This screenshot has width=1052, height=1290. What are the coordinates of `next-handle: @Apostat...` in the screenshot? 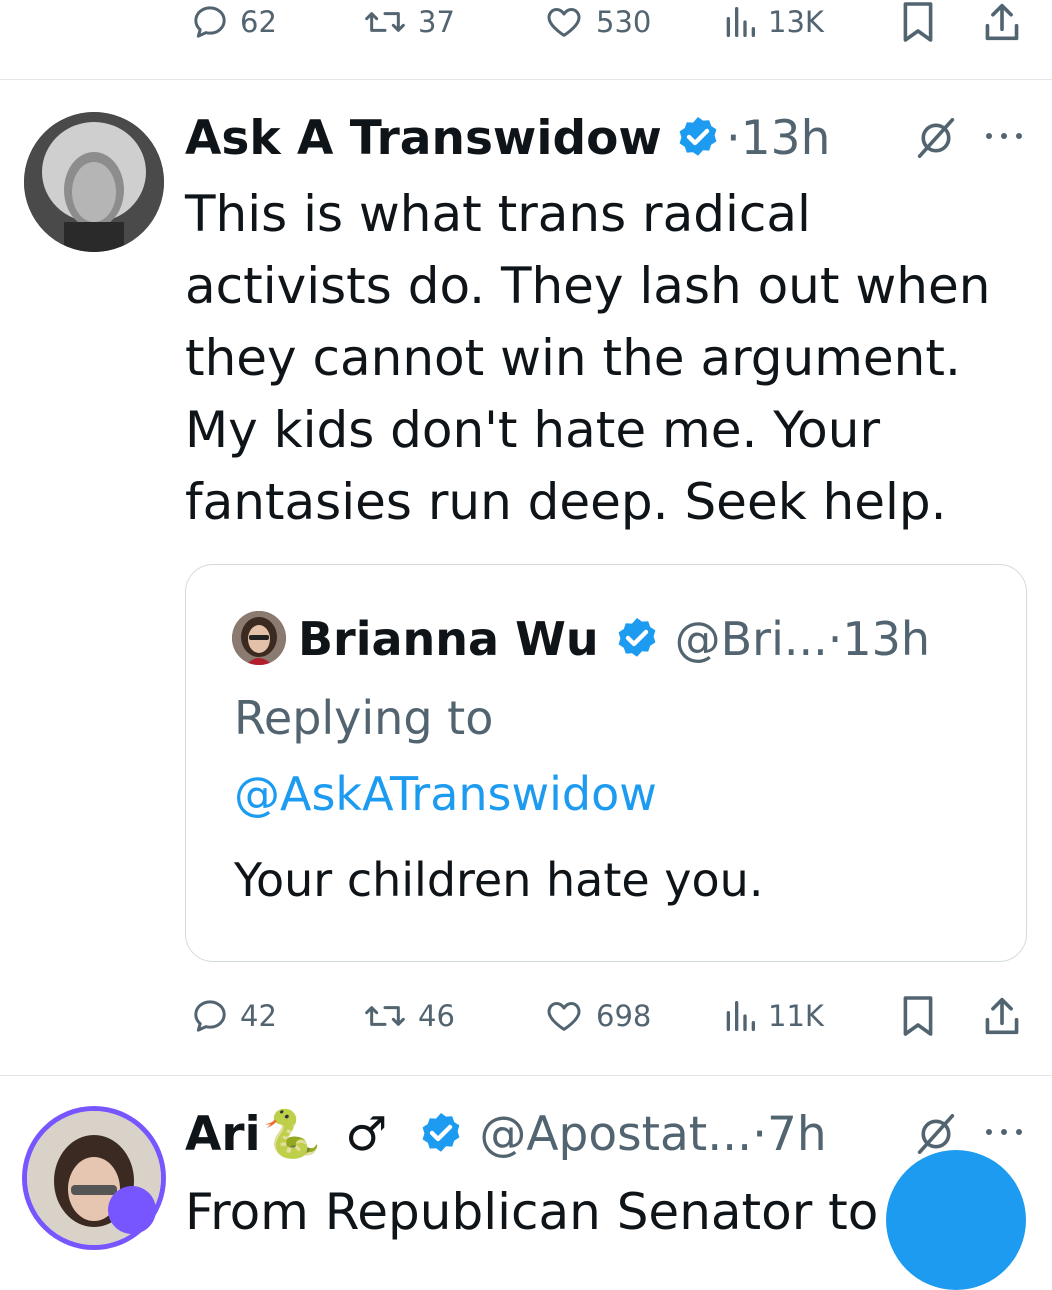 It's located at (616, 1134).